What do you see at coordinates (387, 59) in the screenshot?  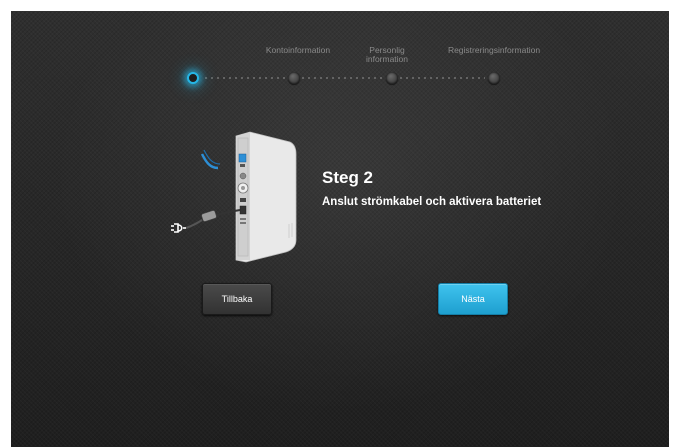 I see `step-label-personal-line2: information` at bounding box center [387, 59].